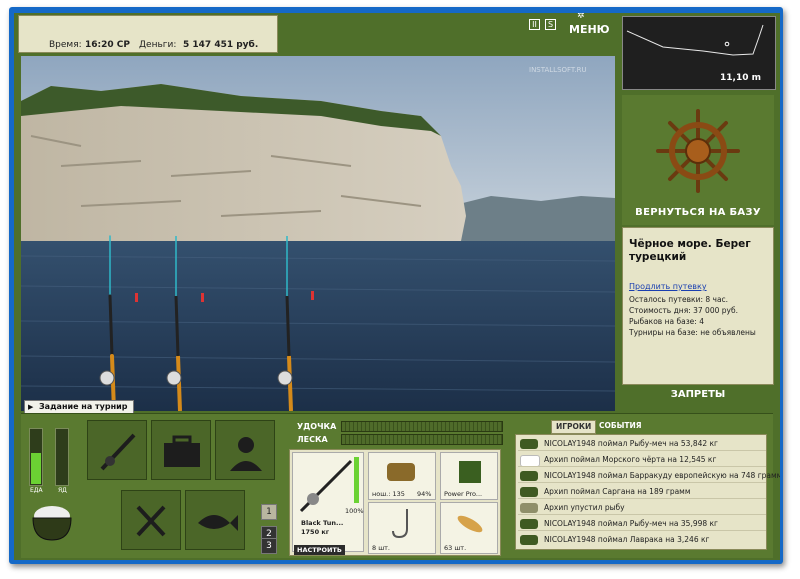 The image size is (800, 579). I want to click on extend-trip-link: Продлить путевку, so click(668, 286).